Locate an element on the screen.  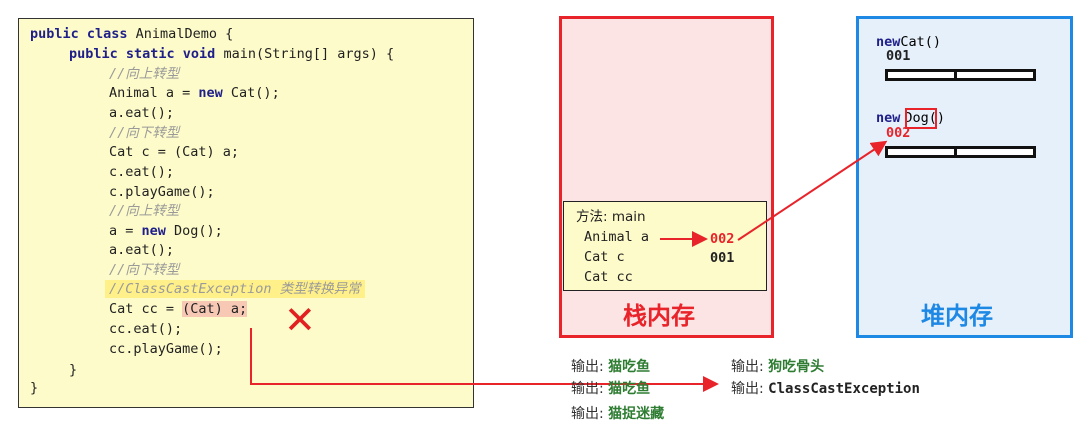
output-line-4: 输出: 狗吃骨头 is located at coordinates (777, 366).